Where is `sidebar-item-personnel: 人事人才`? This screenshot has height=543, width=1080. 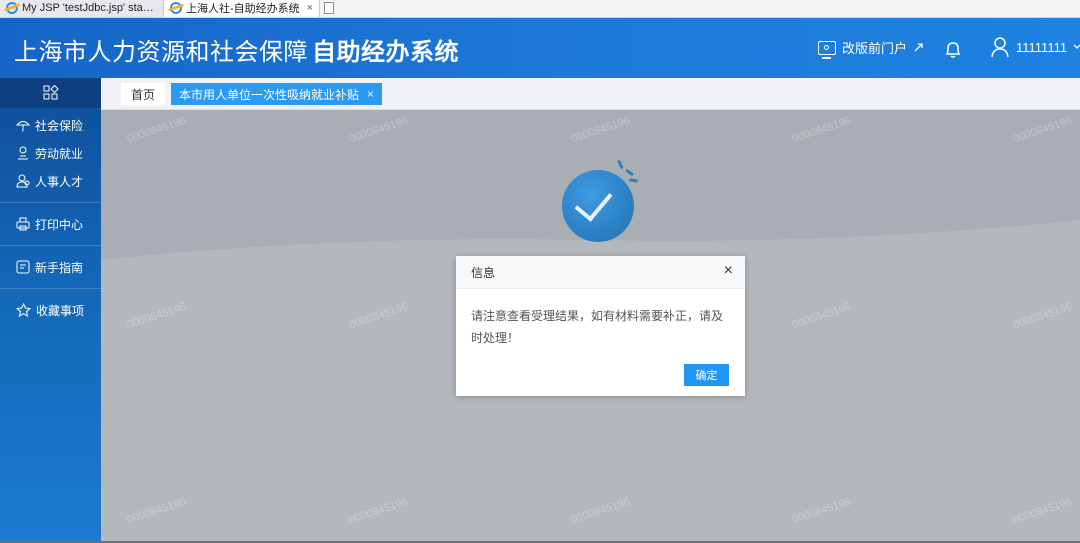
sidebar-item-personnel: 人事人才 is located at coordinates (50, 181).